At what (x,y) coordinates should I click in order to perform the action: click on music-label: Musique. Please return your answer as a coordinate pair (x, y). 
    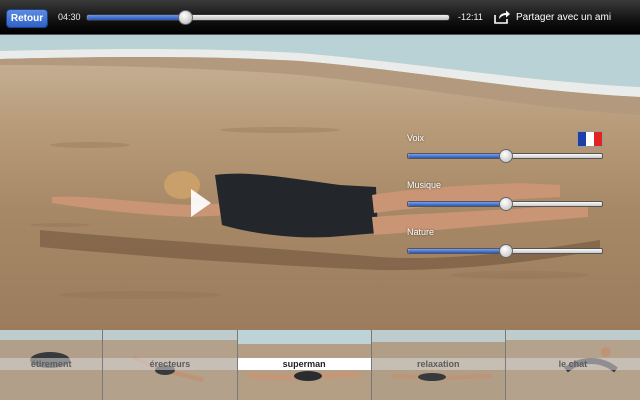
    Looking at the image, I should click on (424, 185).